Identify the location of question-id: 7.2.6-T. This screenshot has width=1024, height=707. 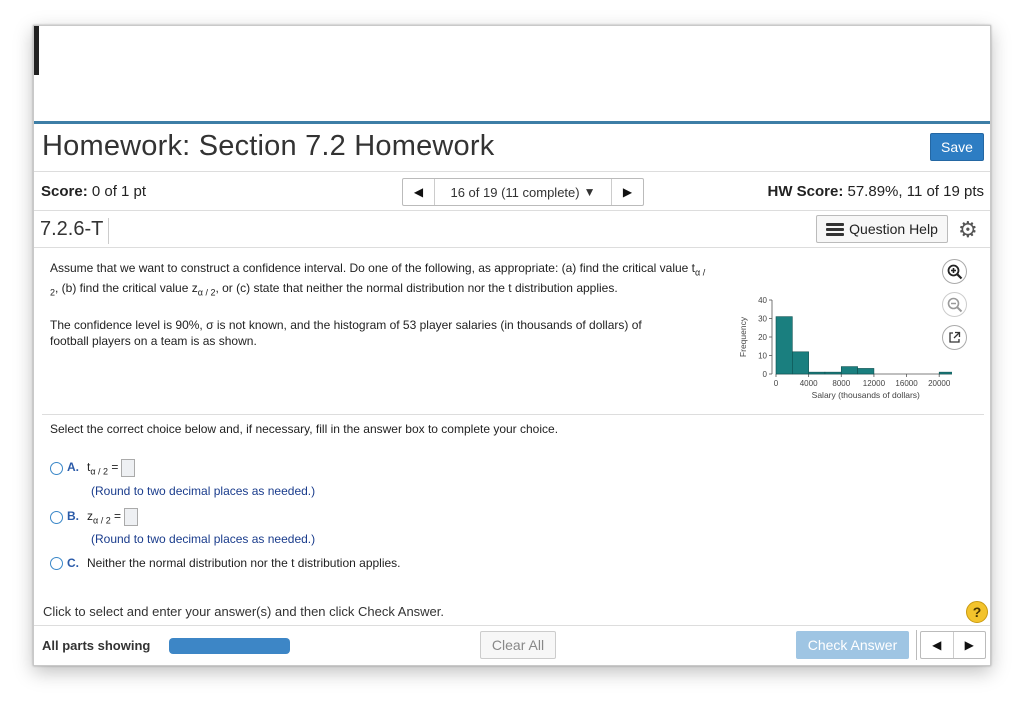
(75, 231).